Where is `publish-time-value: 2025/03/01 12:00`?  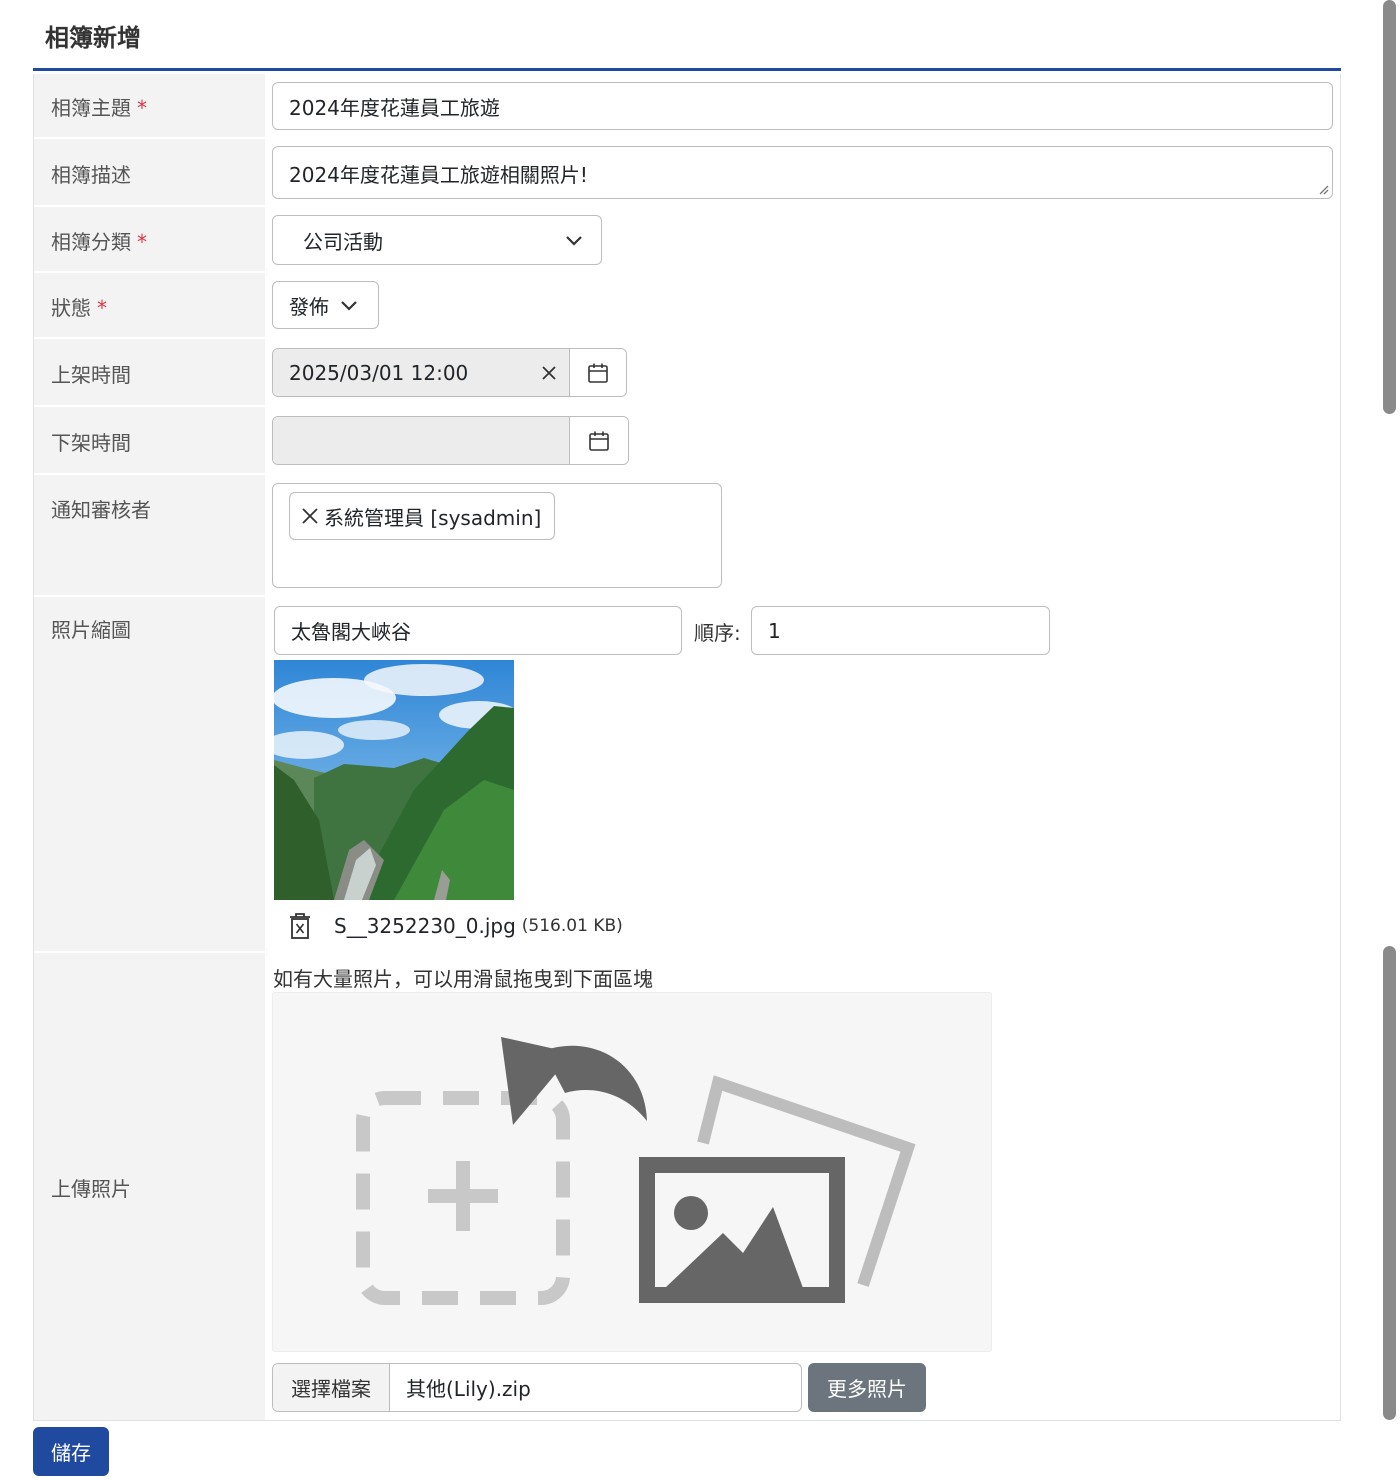 publish-time-value: 2025/03/01 12:00 is located at coordinates (379, 372).